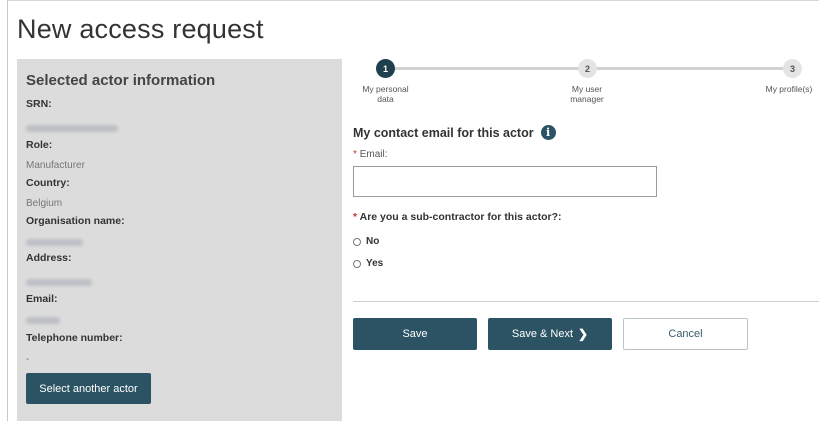  Describe the element at coordinates (39, 145) in the screenshot. I see `role-label: Role:` at that location.